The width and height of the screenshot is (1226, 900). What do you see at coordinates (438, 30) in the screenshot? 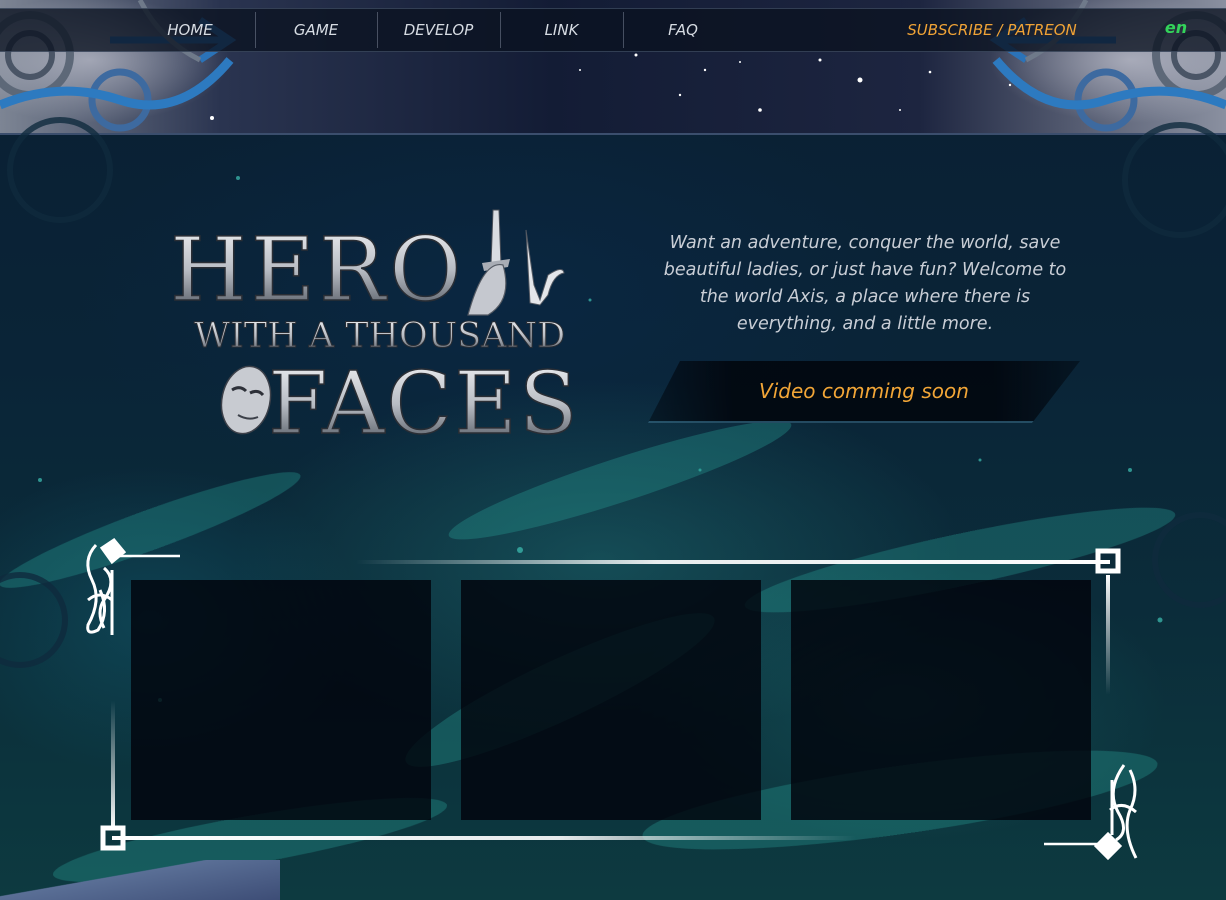
I see `nav-develop: DEVELOP` at bounding box center [438, 30].